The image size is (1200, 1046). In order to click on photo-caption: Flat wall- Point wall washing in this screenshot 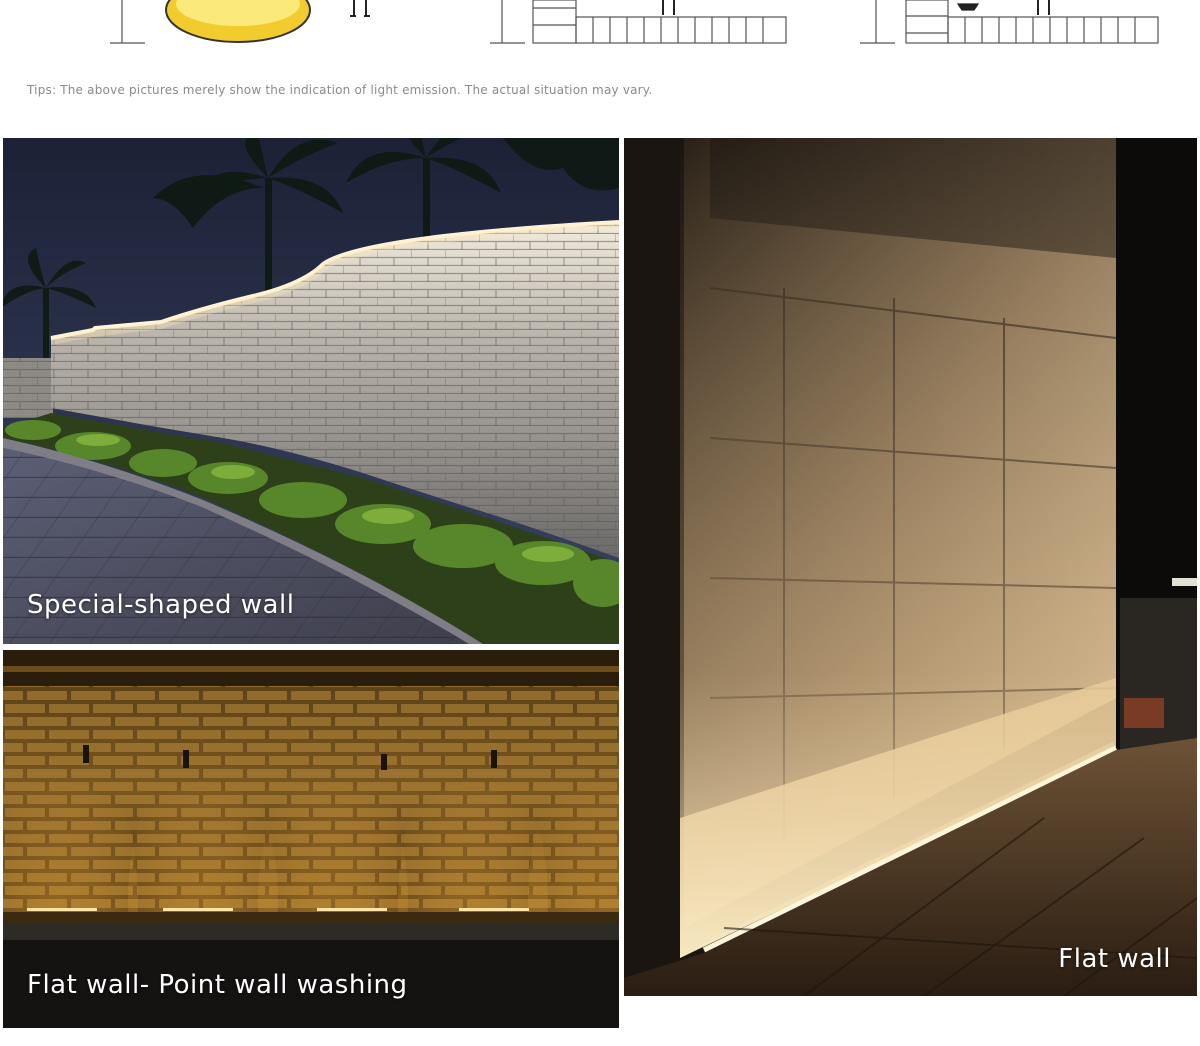, I will do `click(217, 985)`.